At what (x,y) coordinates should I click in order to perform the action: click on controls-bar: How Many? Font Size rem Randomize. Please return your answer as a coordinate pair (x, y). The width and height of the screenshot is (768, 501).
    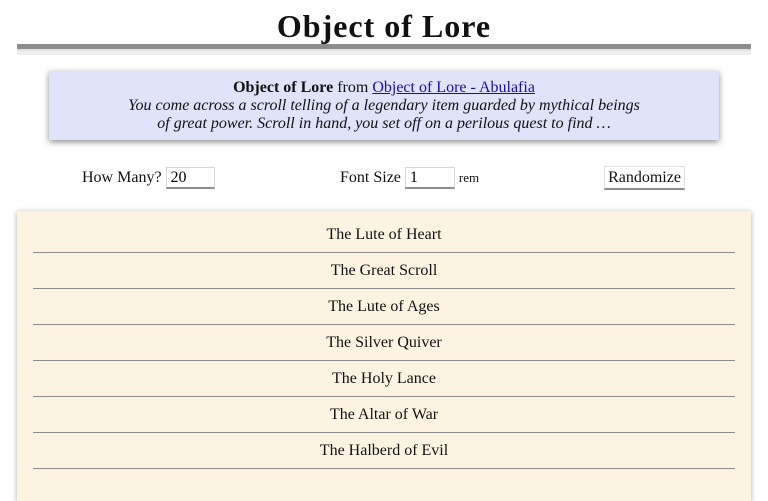
    Looking at the image, I should click on (384, 178).